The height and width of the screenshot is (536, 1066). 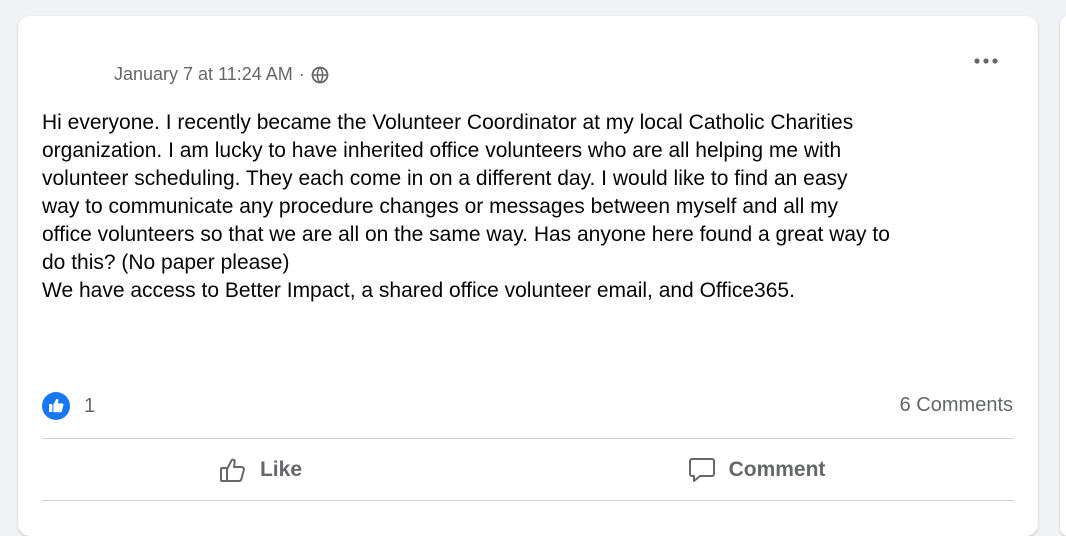 What do you see at coordinates (777, 469) in the screenshot?
I see `comment-button-label: Comment` at bounding box center [777, 469].